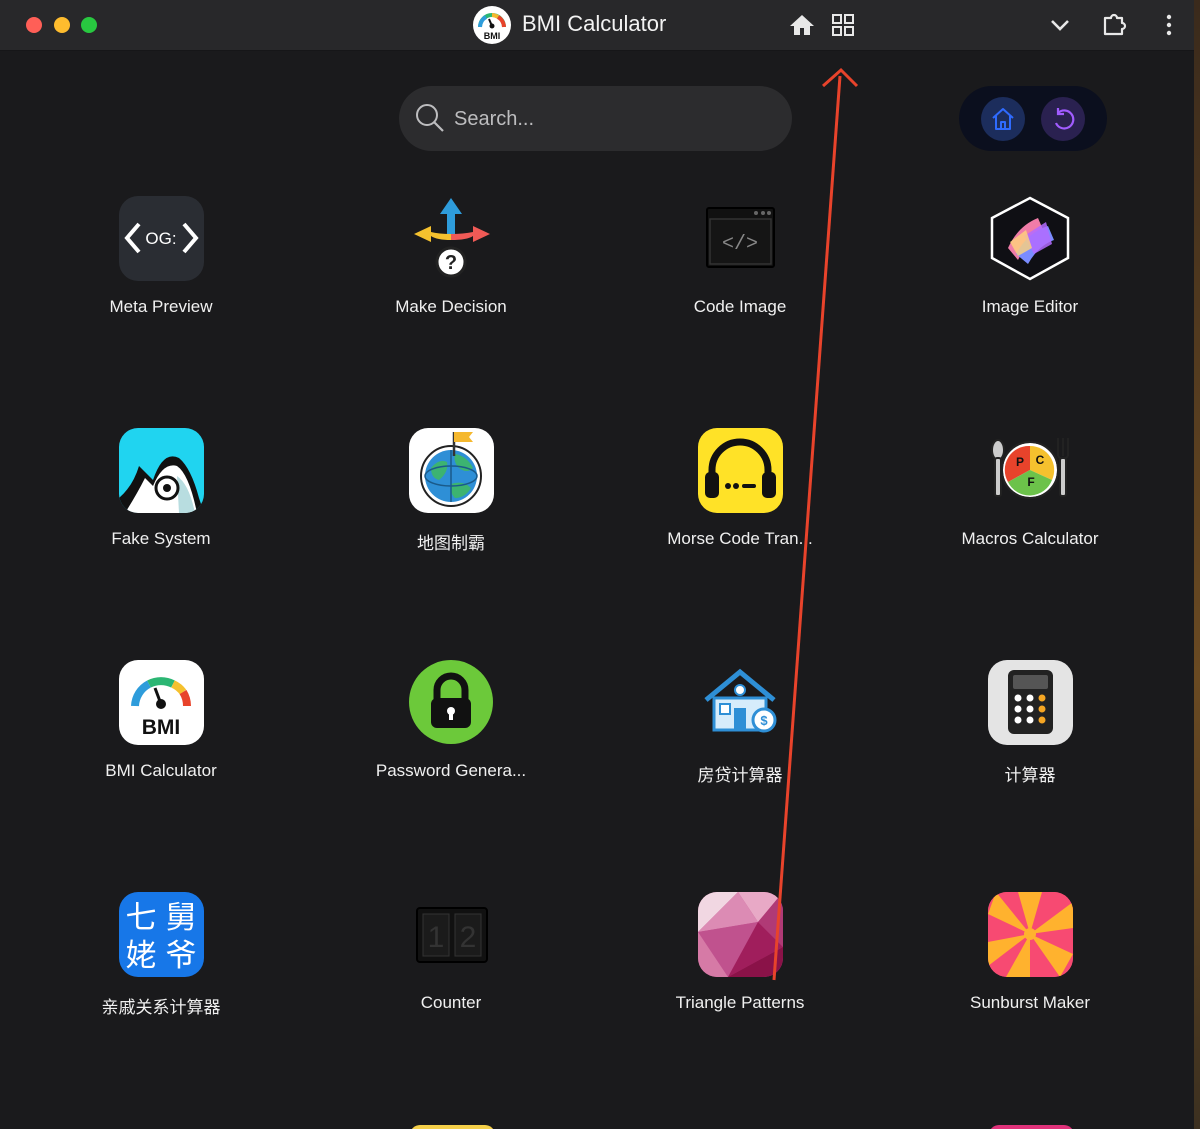  What do you see at coordinates (1030, 238) in the screenshot?
I see `image-editor-hexagon-icon` at bounding box center [1030, 238].